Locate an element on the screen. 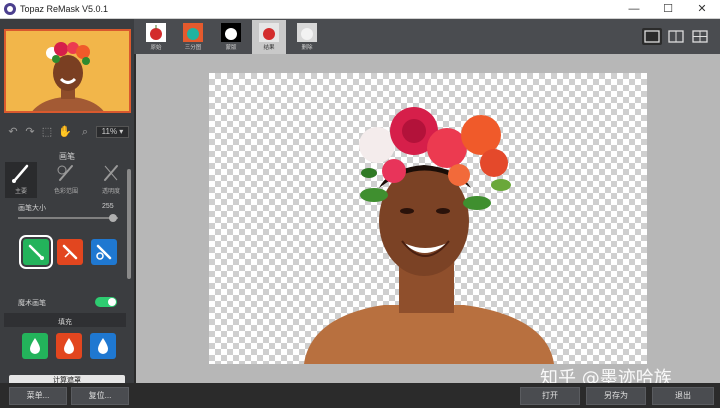 The height and width of the screenshot is (408, 720). compute-brush-button is located at coordinates (104, 252).